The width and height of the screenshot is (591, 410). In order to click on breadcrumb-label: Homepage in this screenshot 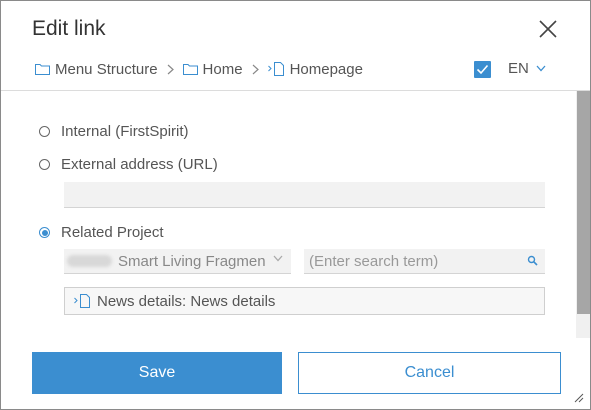, I will do `click(326, 69)`.